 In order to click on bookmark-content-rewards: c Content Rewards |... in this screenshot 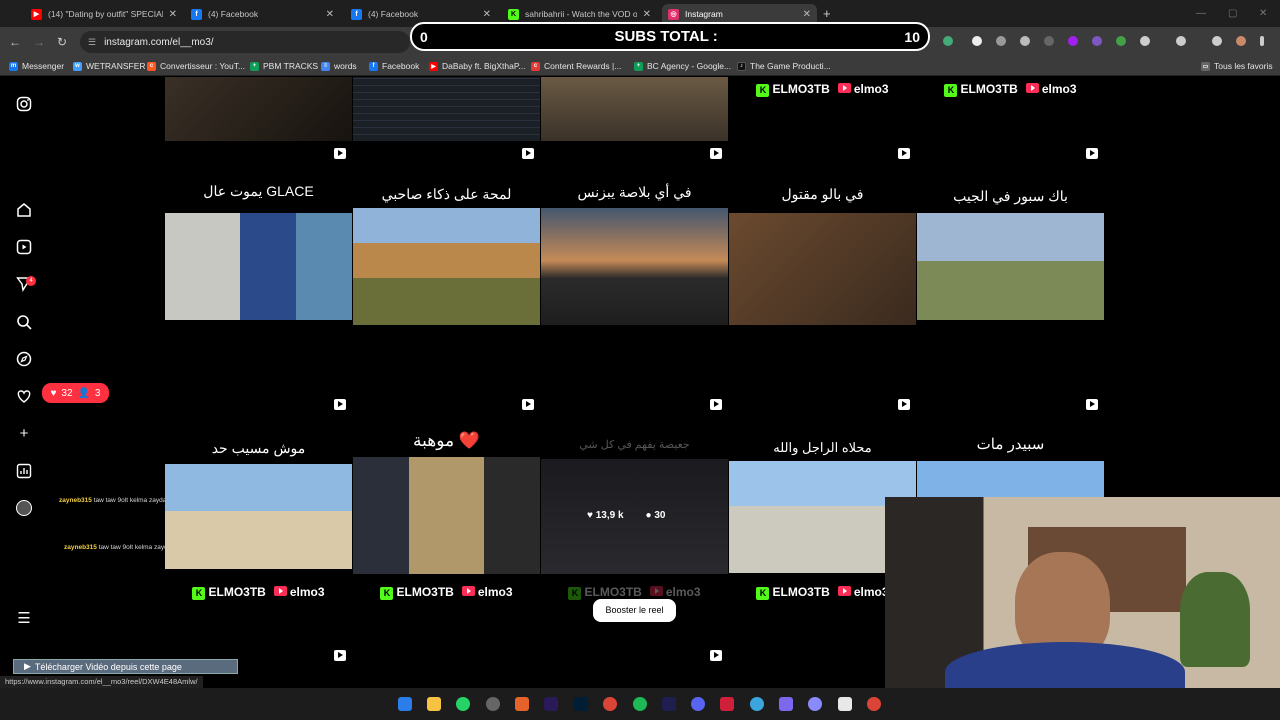, I will do `click(576, 66)`.